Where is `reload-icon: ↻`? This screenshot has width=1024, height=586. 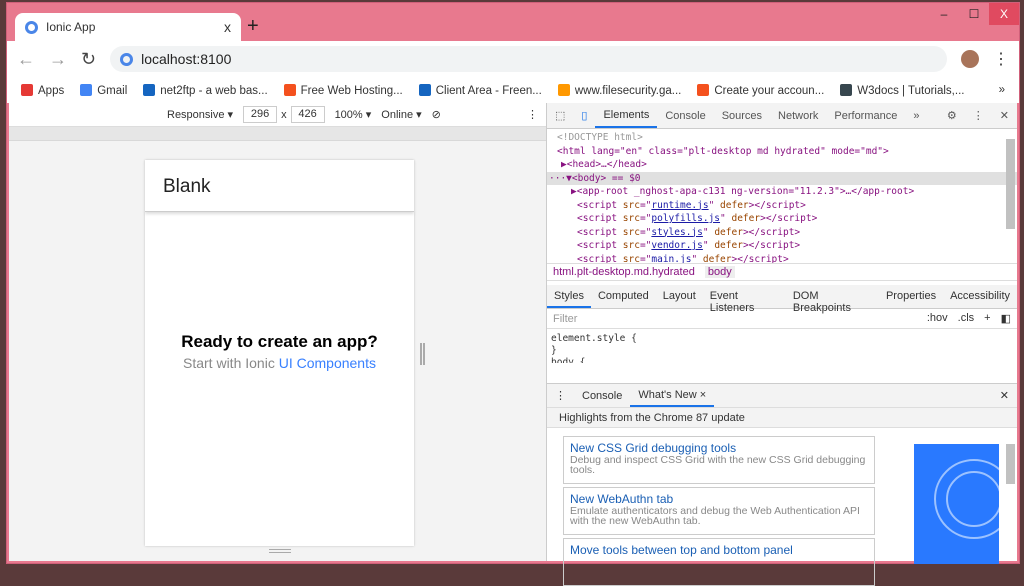
reload-icon: ↻ is located at coordinates (88, 59).